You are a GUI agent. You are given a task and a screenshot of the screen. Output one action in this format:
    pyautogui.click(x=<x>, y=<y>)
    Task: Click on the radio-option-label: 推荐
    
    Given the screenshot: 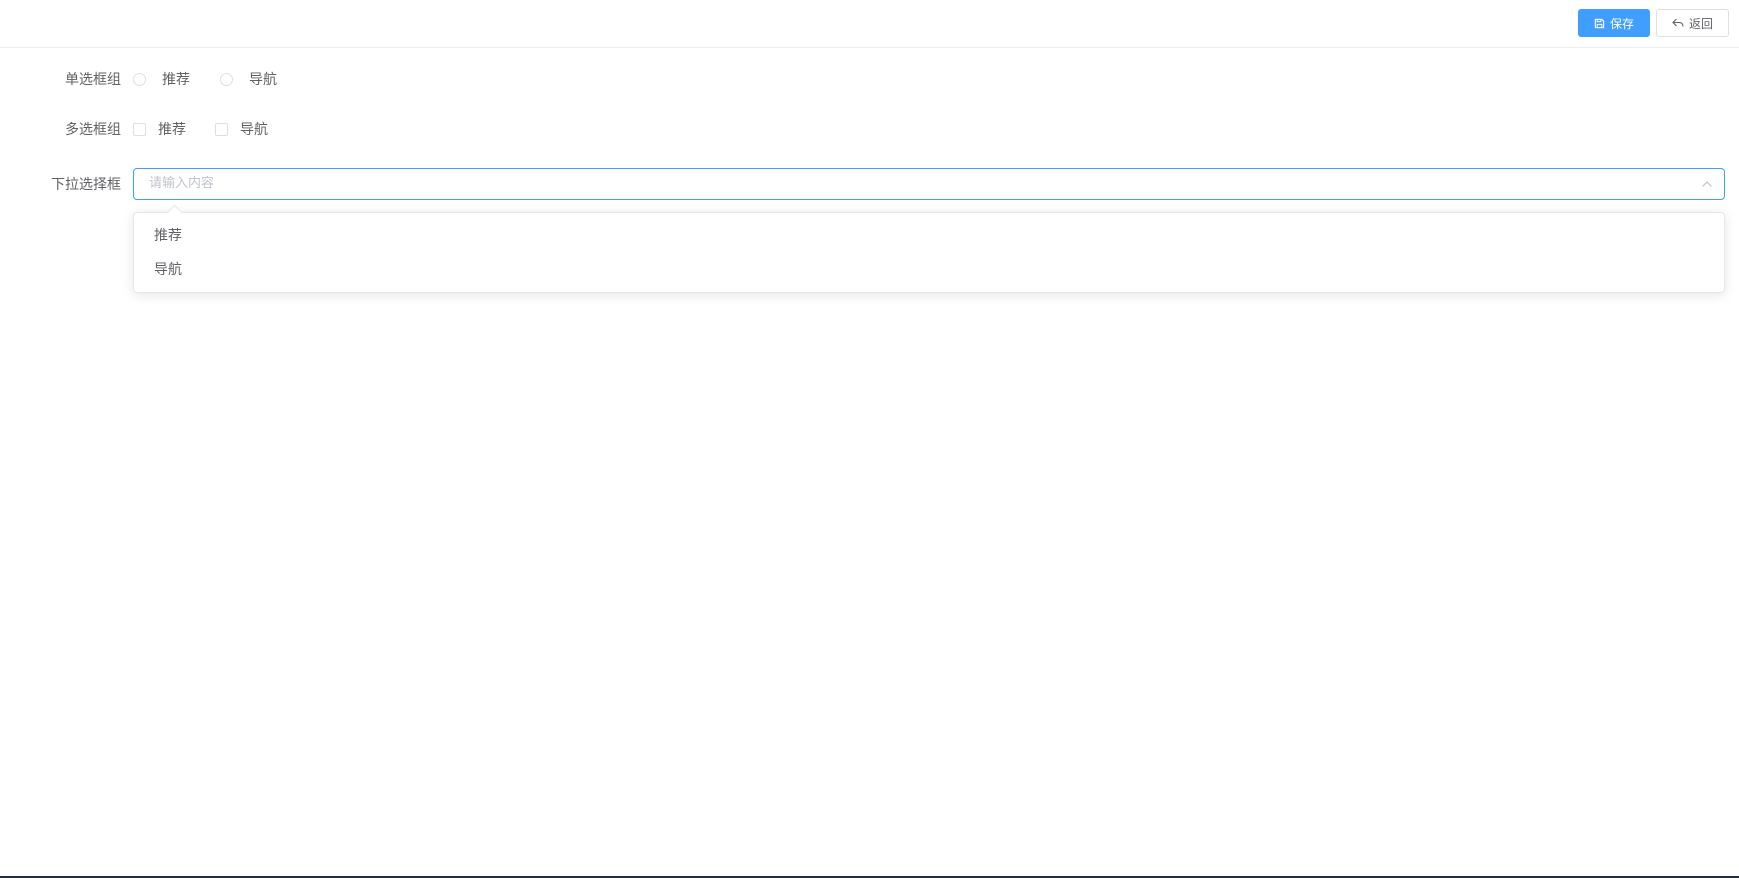 What is the action you would take?
    pyautogui.click(x=176, y=80)
    